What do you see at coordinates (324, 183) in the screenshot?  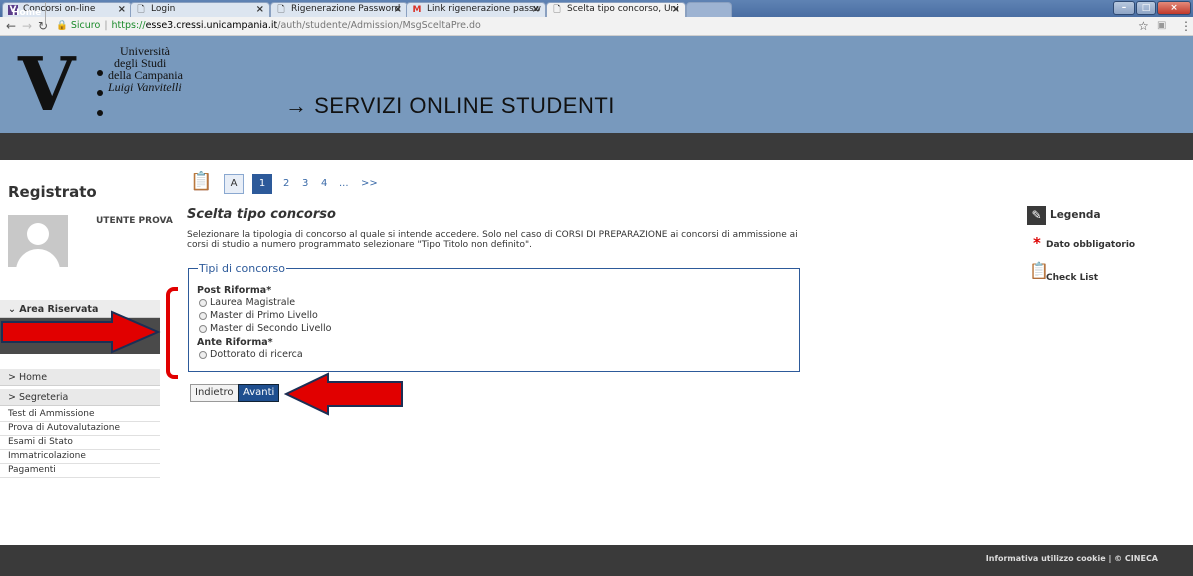 I see `pagination-page: 4` at bounding box center [324, 183].